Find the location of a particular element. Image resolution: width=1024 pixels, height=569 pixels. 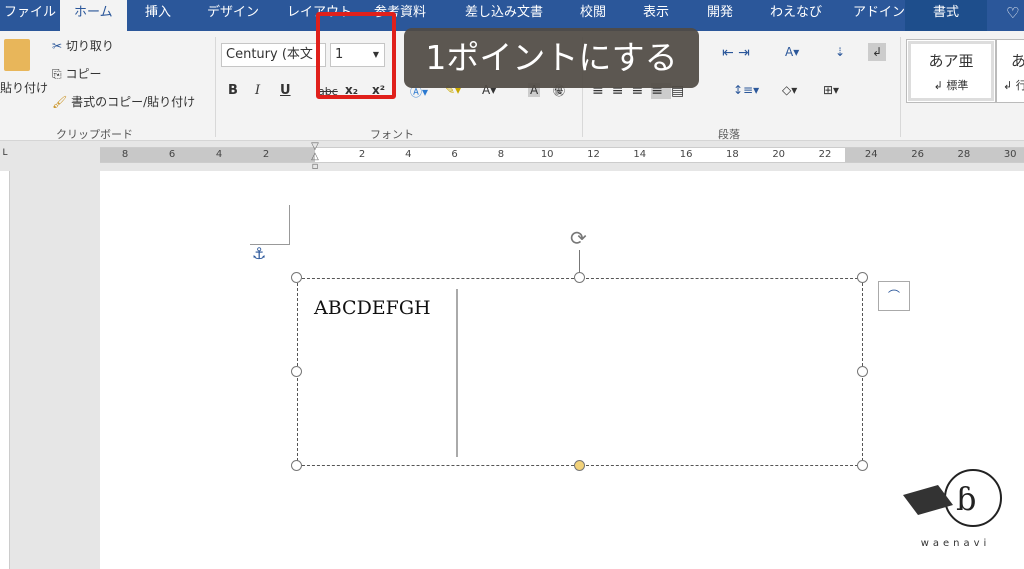

tab-mailings: 差し込み文書 is located at coordinates (504, 15).